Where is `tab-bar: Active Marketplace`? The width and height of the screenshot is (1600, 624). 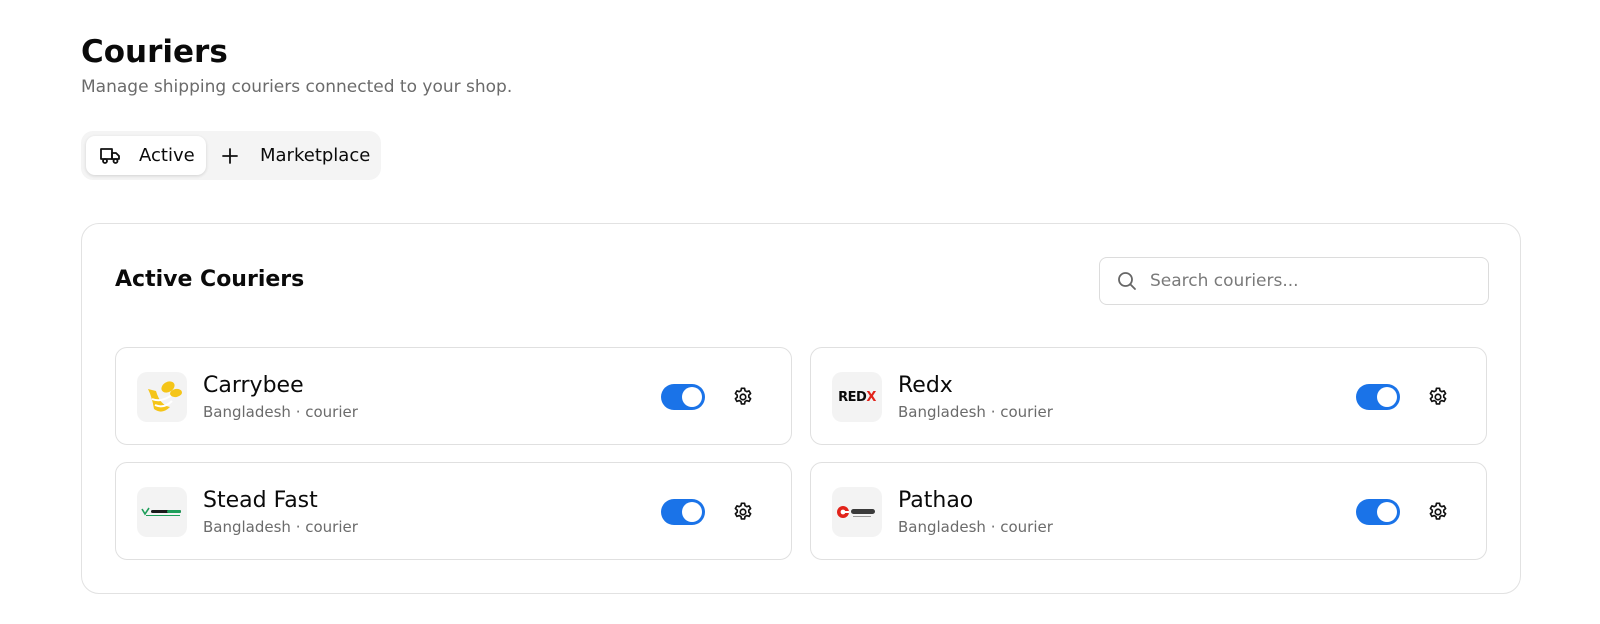 tab-bar: Active Marketplace is located at coordinates (231, 155).